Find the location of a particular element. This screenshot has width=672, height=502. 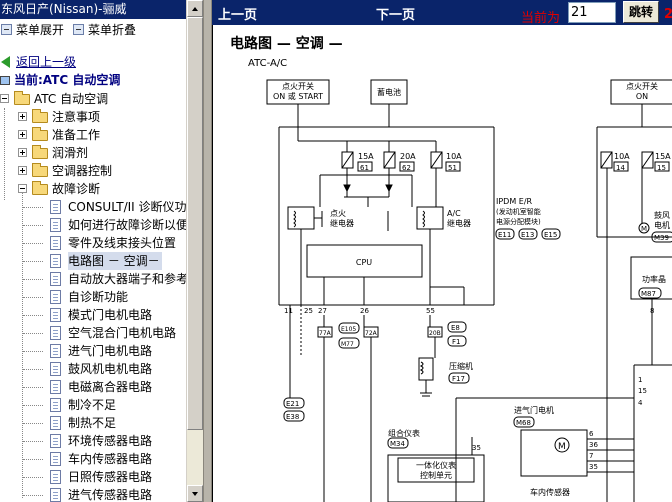

tree-node-label: 进气门电机电路 is located at coordinates (110, 351).